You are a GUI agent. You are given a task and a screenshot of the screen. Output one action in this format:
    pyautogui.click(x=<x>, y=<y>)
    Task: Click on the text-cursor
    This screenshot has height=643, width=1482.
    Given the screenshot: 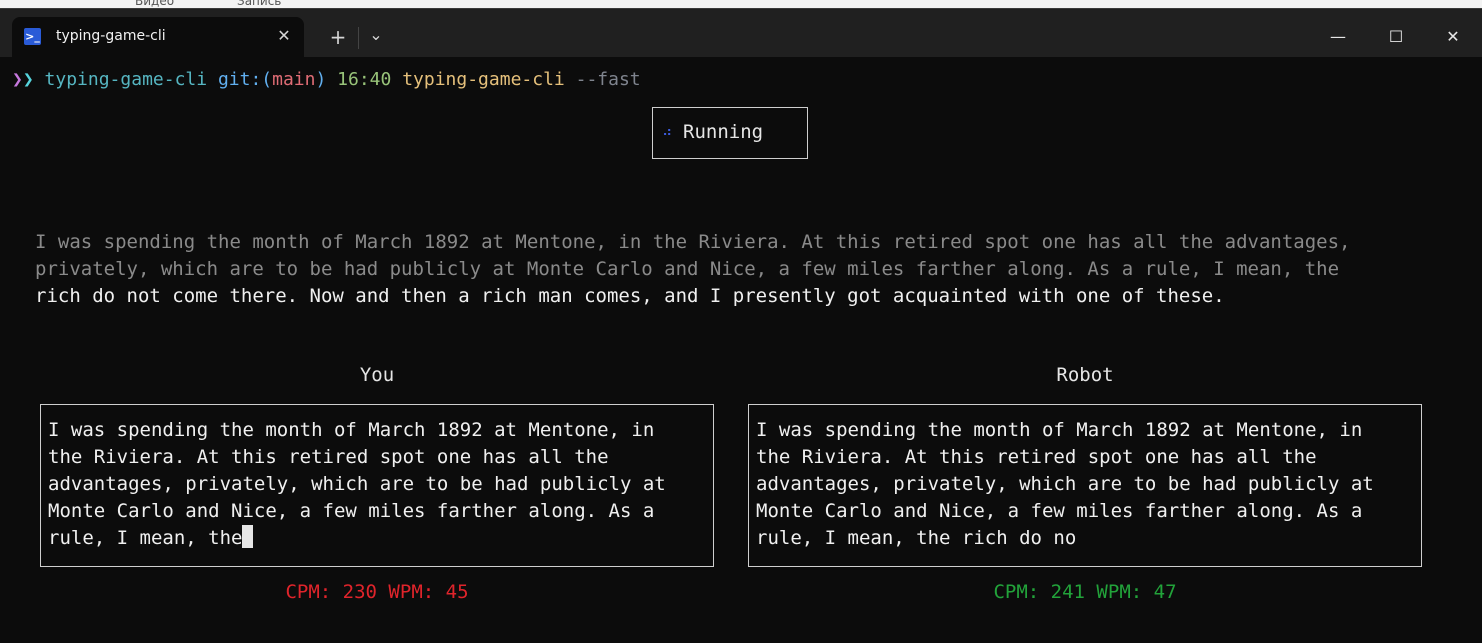 What is the action you would take?
    pyautogui.click(x=248, y=536)
    